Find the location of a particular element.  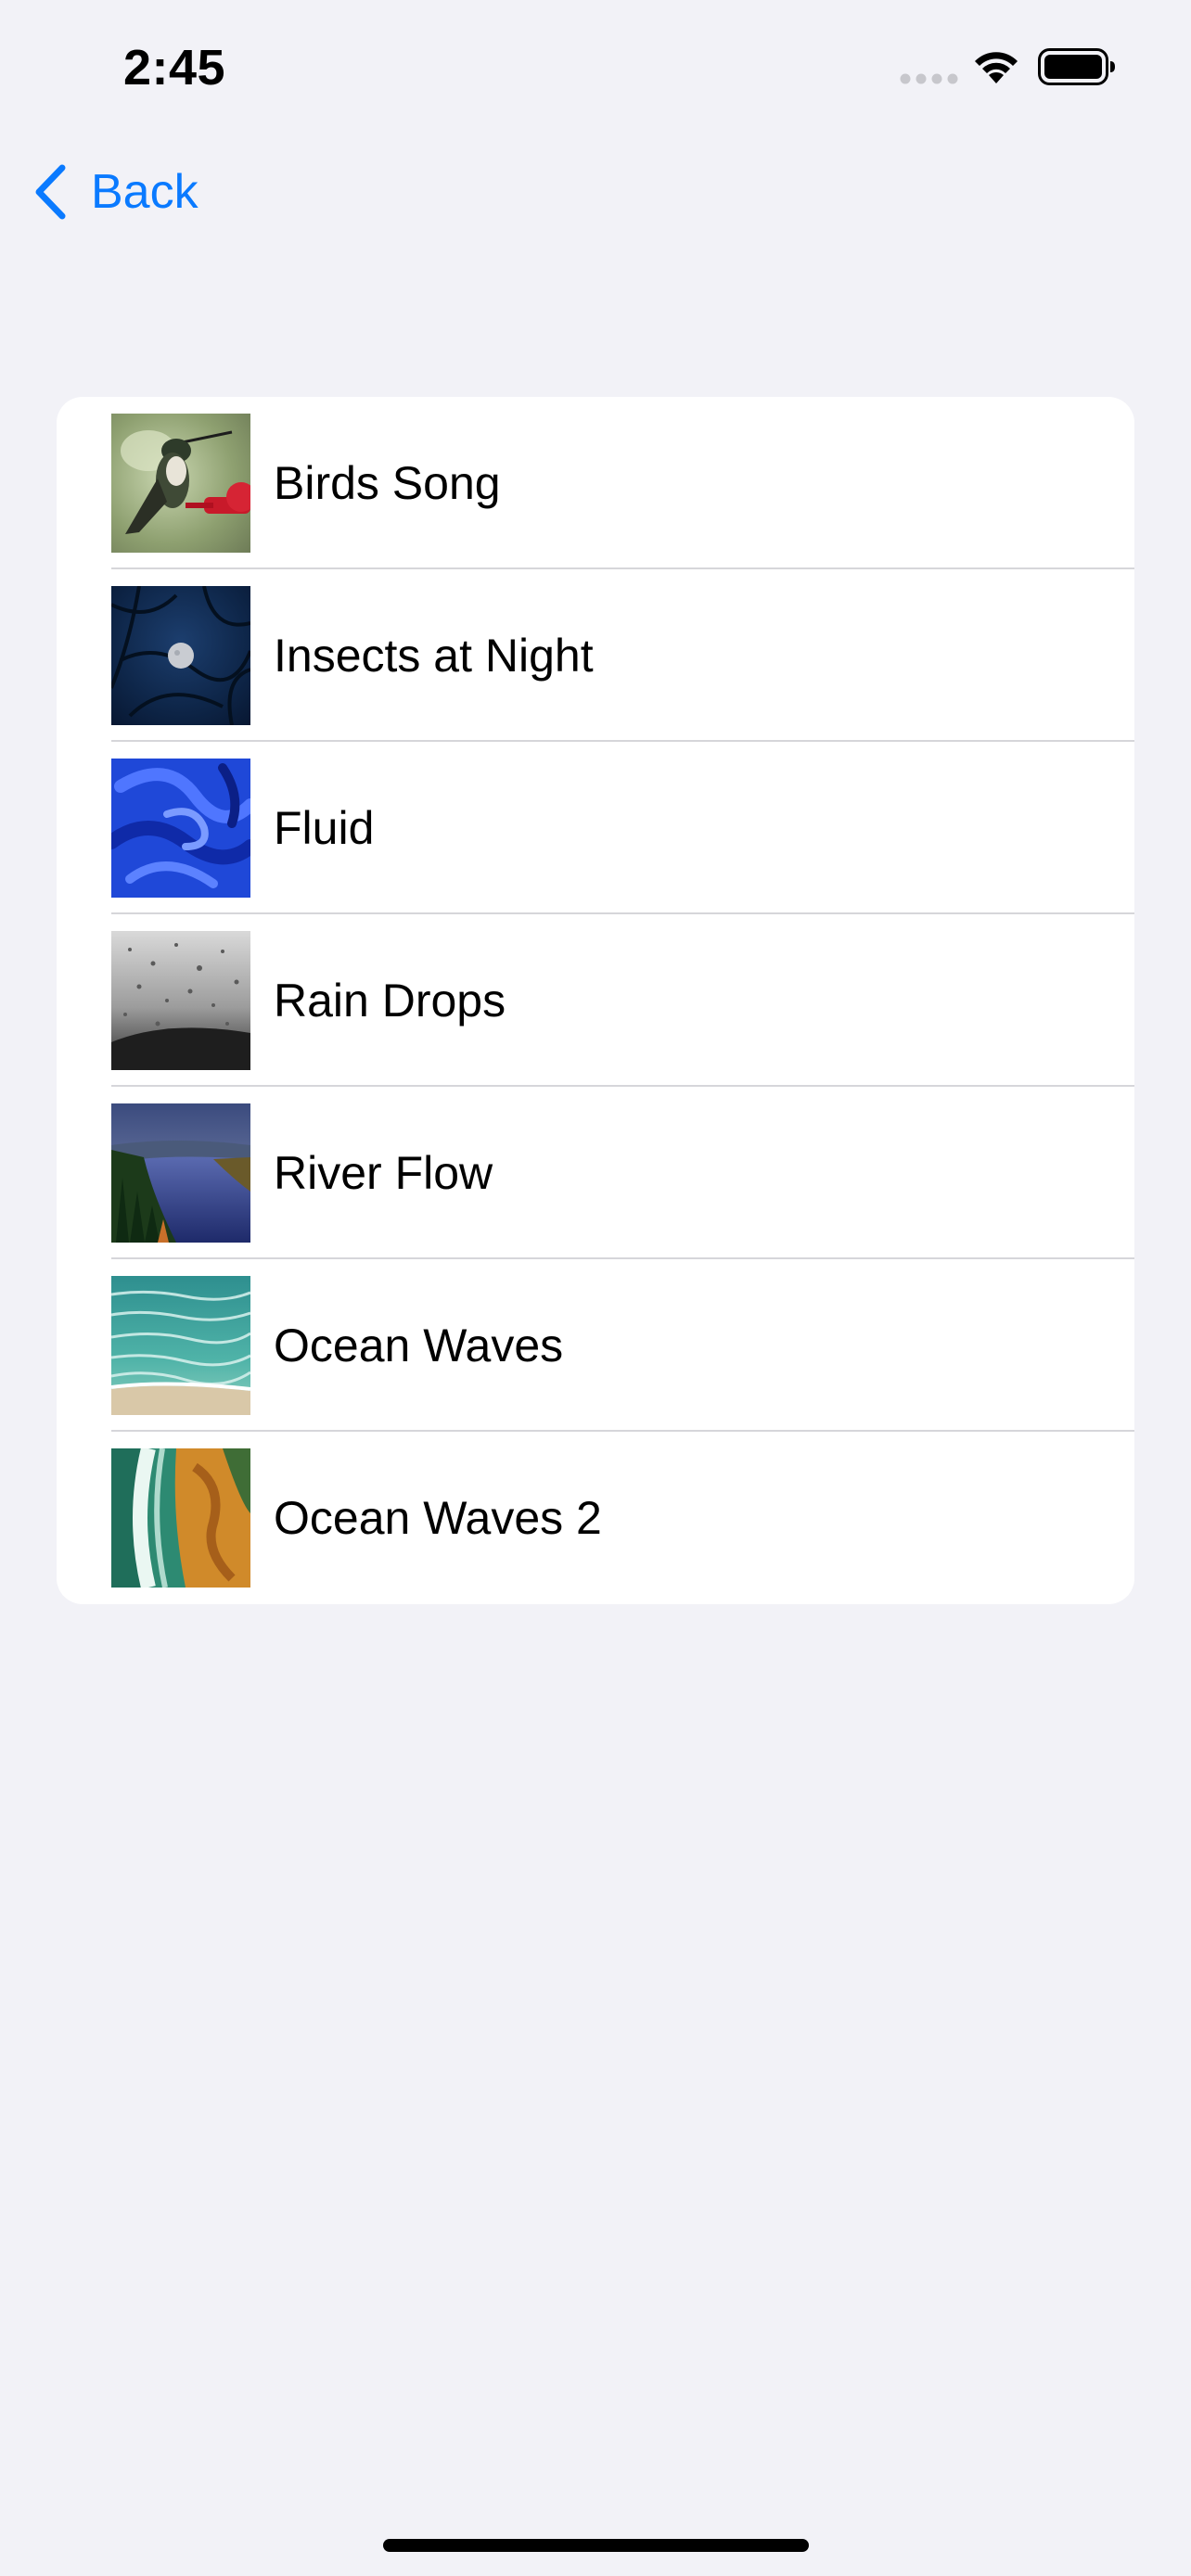

cellular-signal-icon is located at coordinates (929, 79).